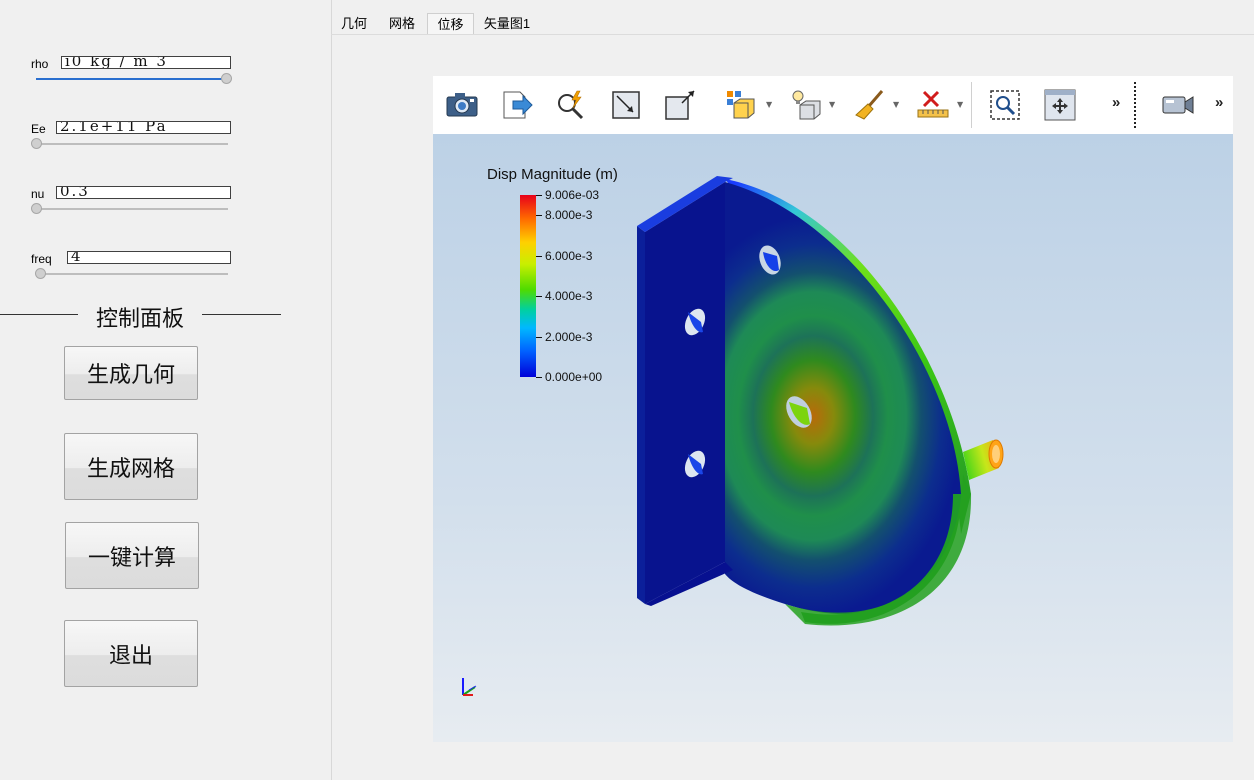 Image resolution: width=1254 pixels, height=780 pixels. Describe the element at coordinates (41, 259) in the screenshot. I see `freq-label: freq` at that location.